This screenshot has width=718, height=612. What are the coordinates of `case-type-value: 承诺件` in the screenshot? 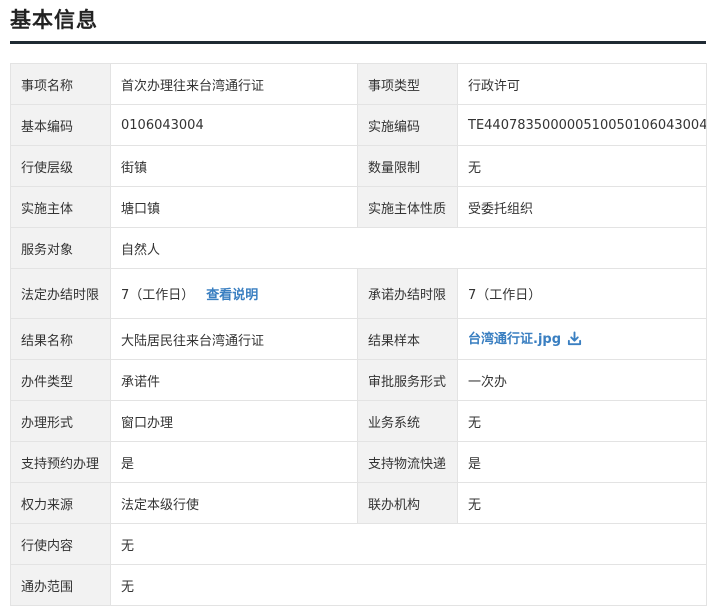 It's located at (234, 380).